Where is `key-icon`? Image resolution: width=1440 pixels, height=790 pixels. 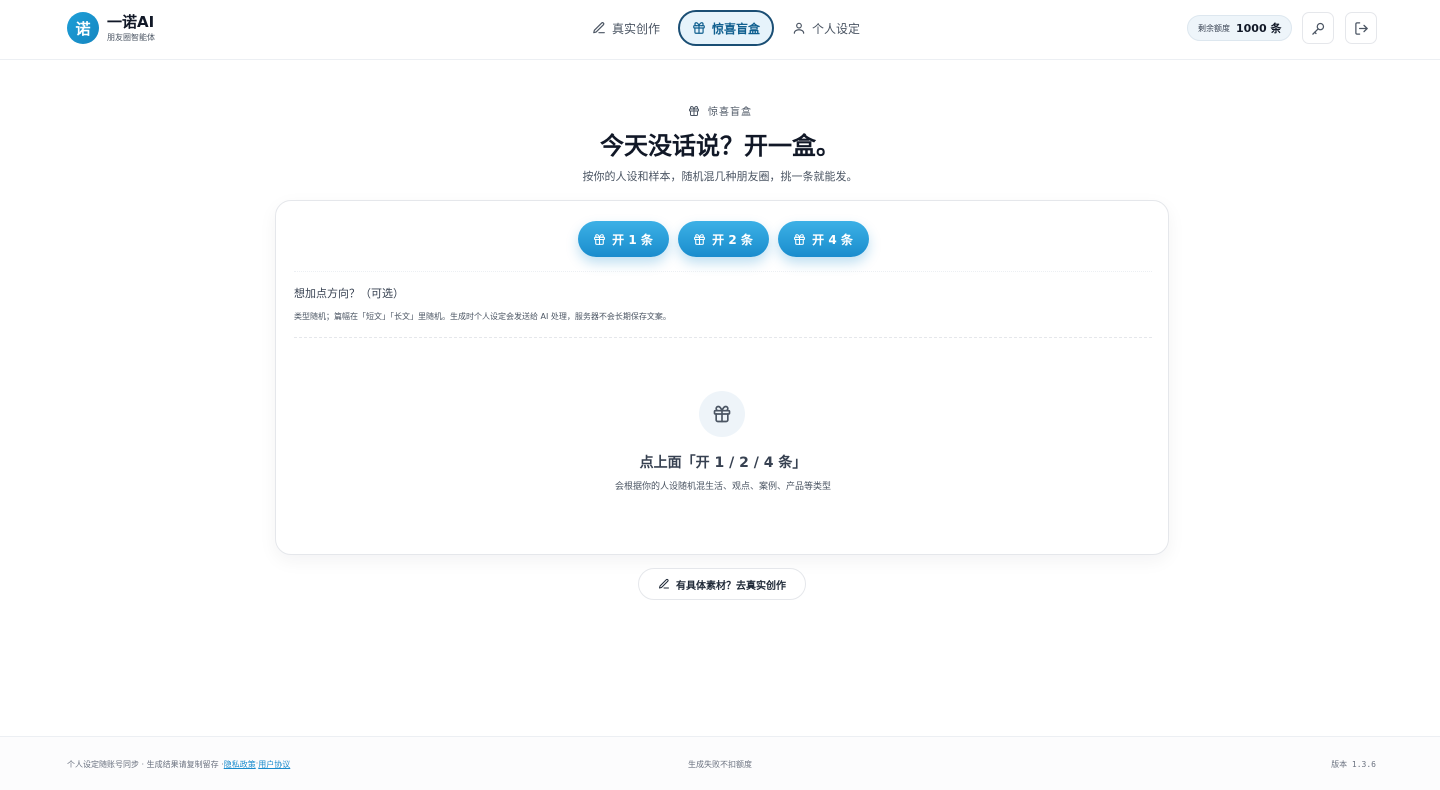
key-icon is located at coordinates (1318, 28).